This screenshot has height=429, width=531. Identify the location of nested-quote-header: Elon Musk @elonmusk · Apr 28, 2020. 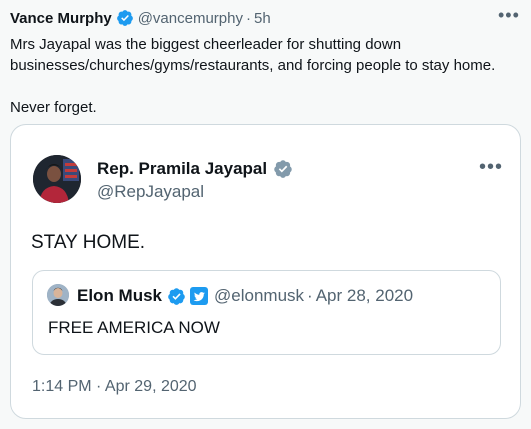
(245, 296).